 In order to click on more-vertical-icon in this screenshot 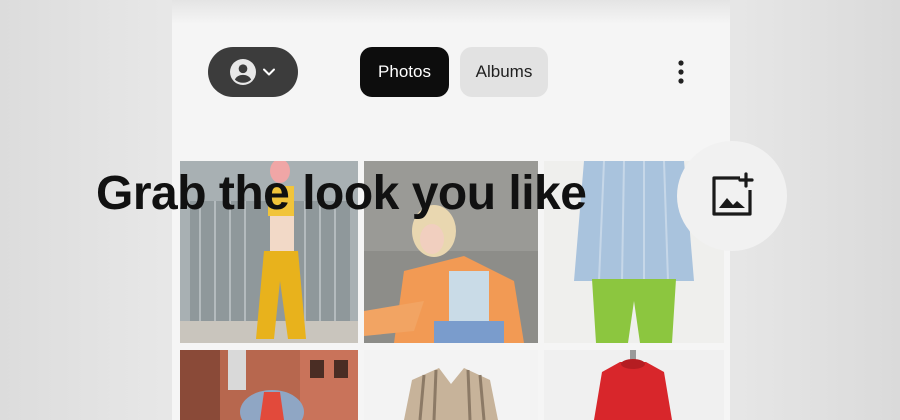, I will do `click(681, 72)`.